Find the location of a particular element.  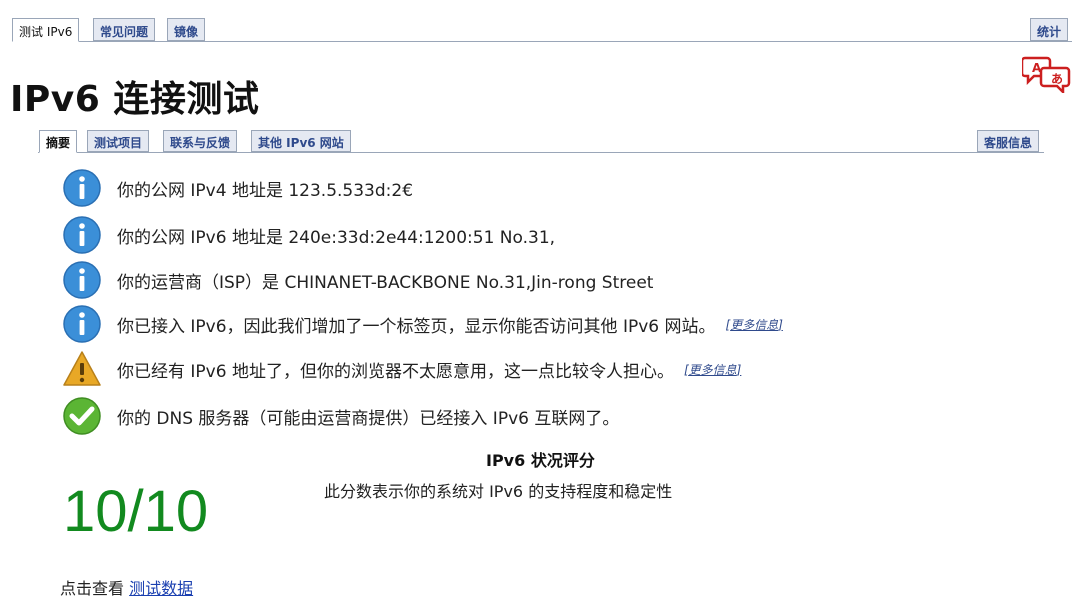

warning-icon is located at coordinates (82, 368).